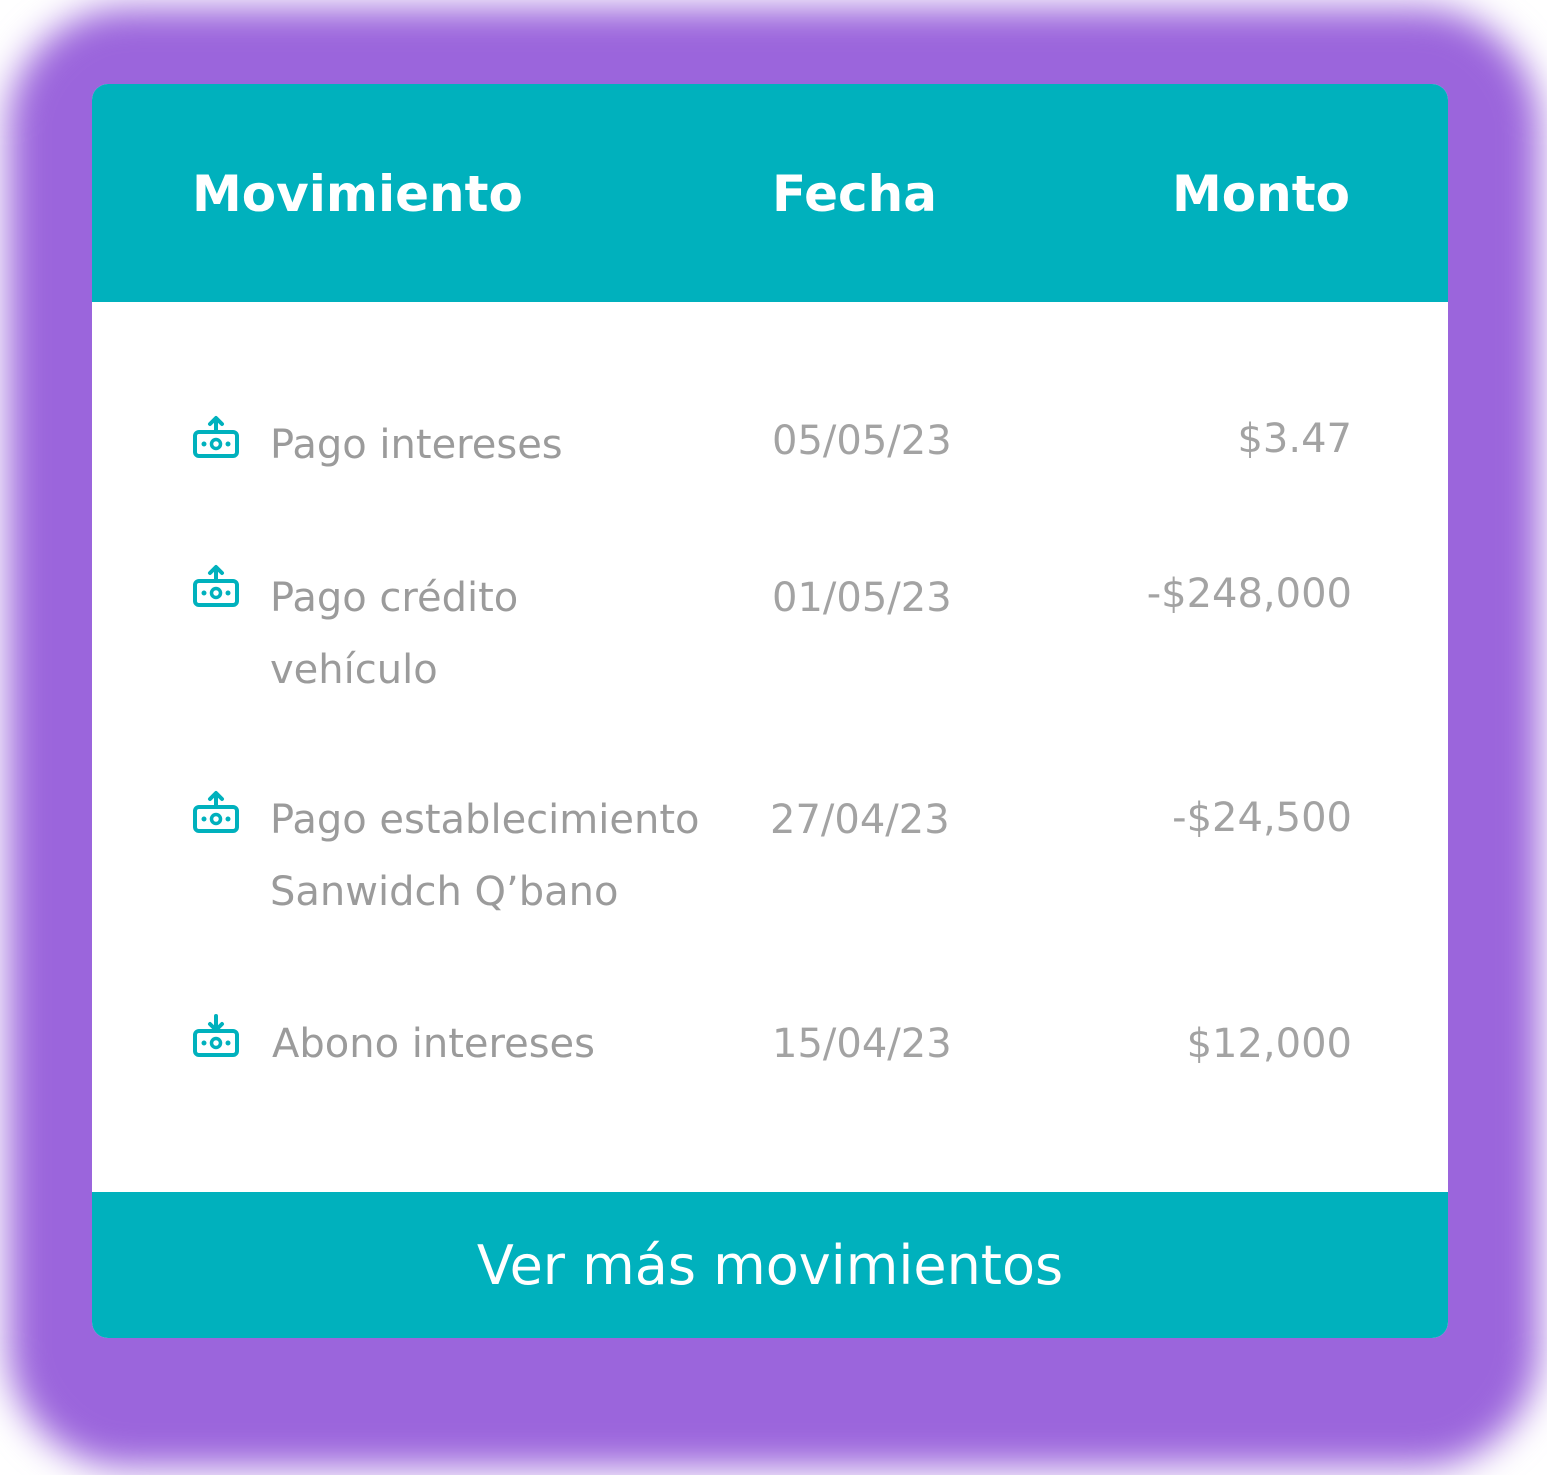 This screenshot has width=1547, height=1475. I want to click on row-amount: $3.47, so click(1294, 439).